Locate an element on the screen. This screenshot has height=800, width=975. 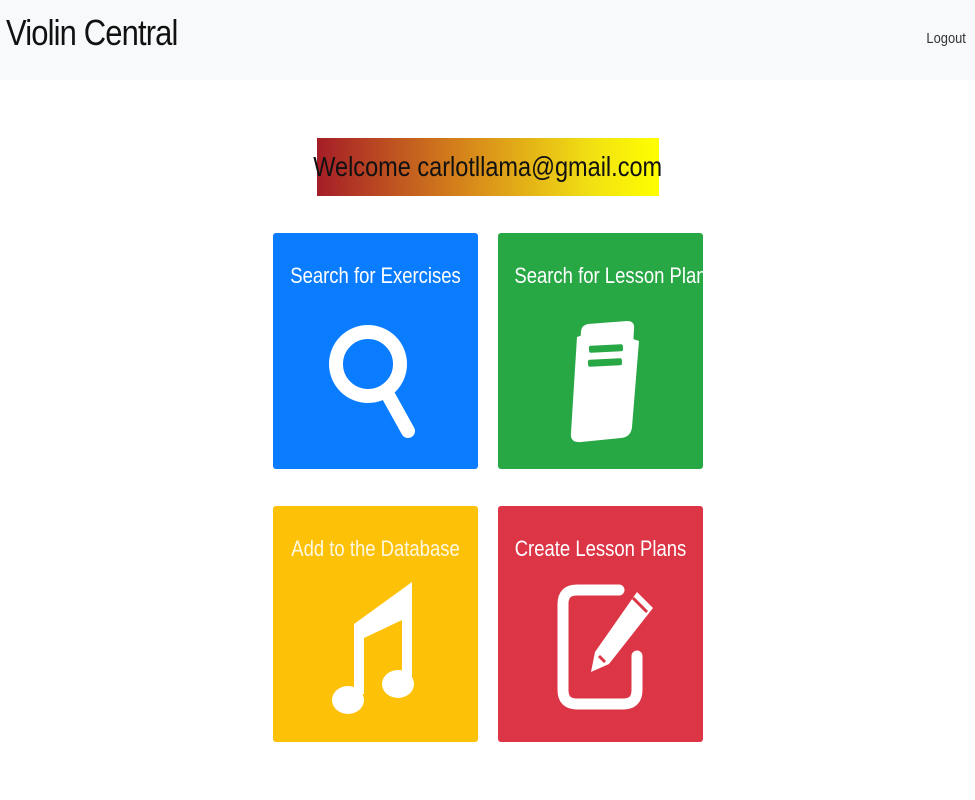
add-to-database-tile: Add to the Database is located at coordinates (375, 624).